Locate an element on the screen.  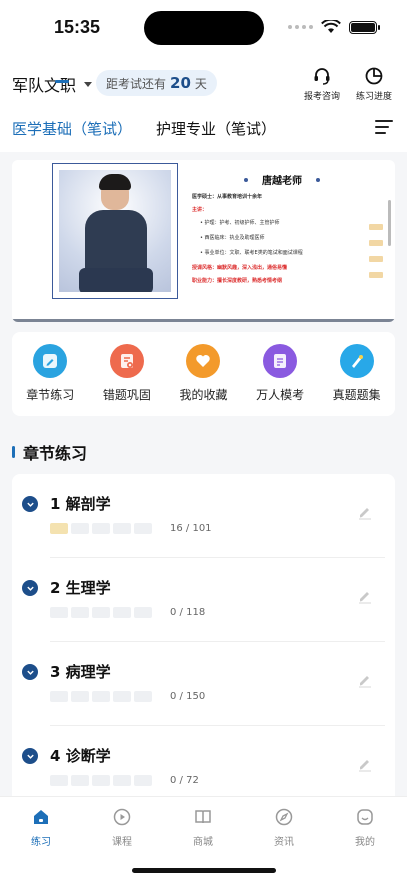
past-papers-button: 真题题集 is located at coordinates (357, 380).